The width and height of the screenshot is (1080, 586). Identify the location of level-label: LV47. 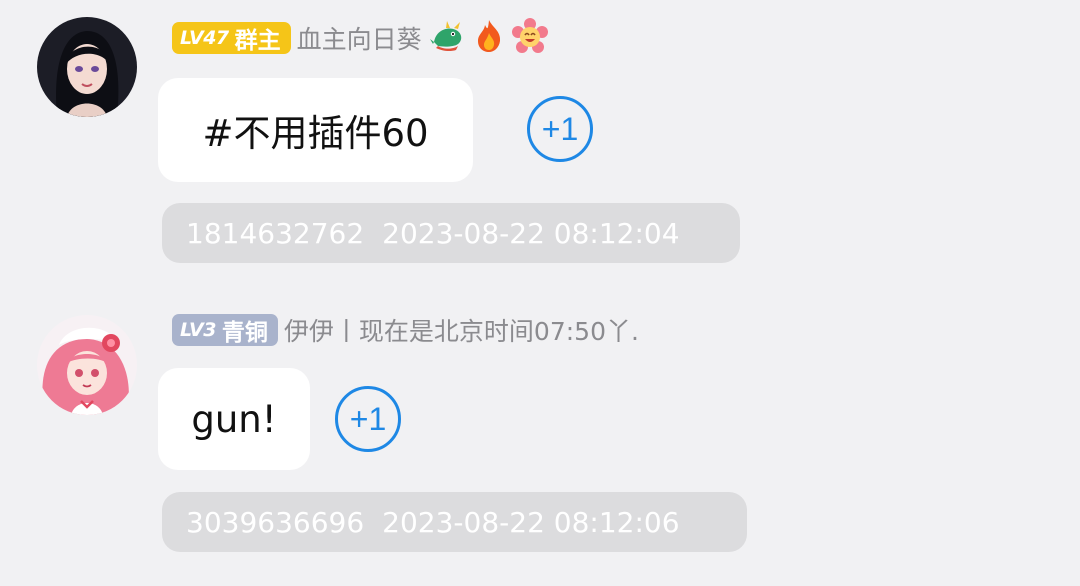
(204, 38).